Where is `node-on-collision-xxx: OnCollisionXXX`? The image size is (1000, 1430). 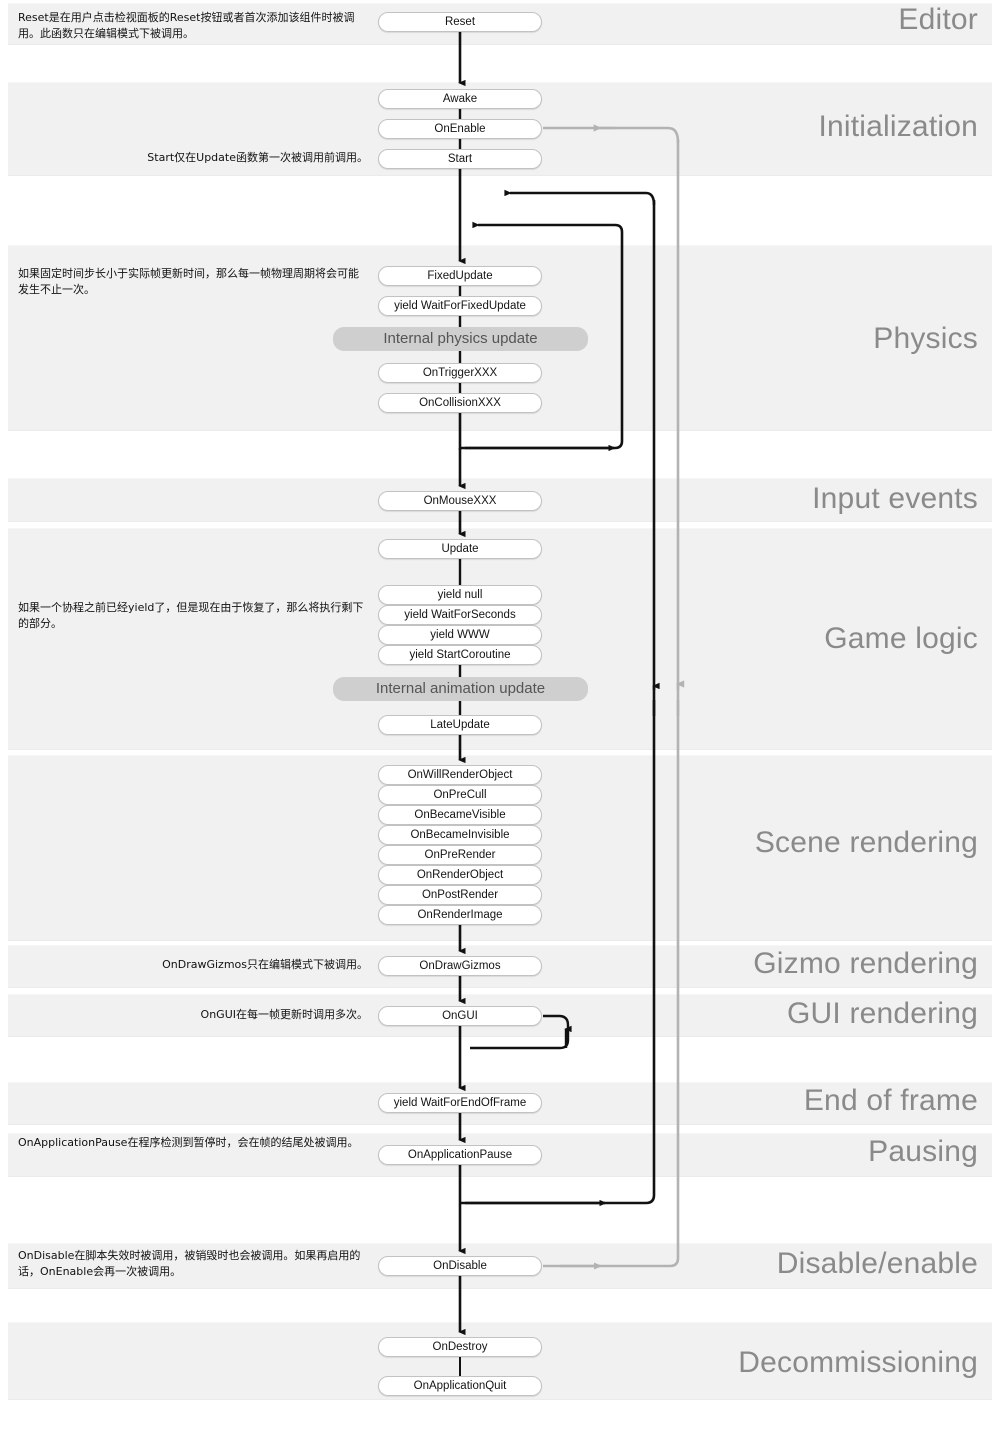 node-on-collision-xxx: OnCollisionXXX is located at coordinates (460, 403).